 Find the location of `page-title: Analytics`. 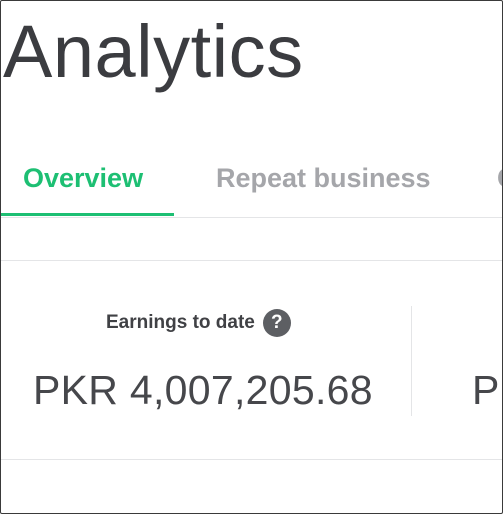

page-title: Analytics is located at coordinates (153, 51).